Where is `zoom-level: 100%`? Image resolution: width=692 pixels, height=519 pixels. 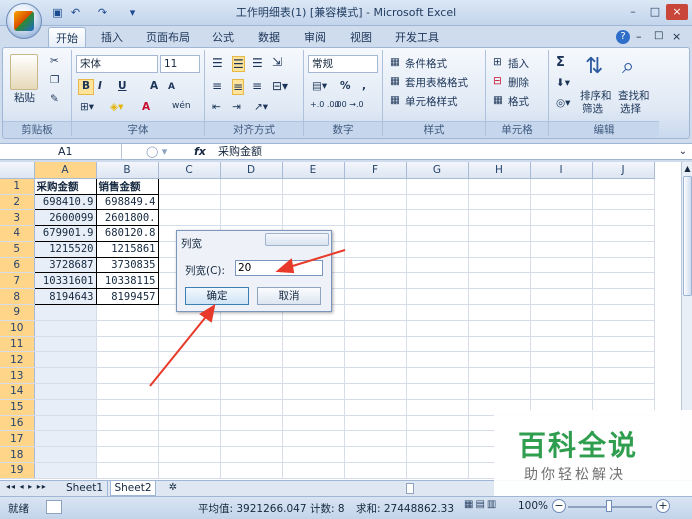 zoom-level: 100% is located at coordinates (533, 506).